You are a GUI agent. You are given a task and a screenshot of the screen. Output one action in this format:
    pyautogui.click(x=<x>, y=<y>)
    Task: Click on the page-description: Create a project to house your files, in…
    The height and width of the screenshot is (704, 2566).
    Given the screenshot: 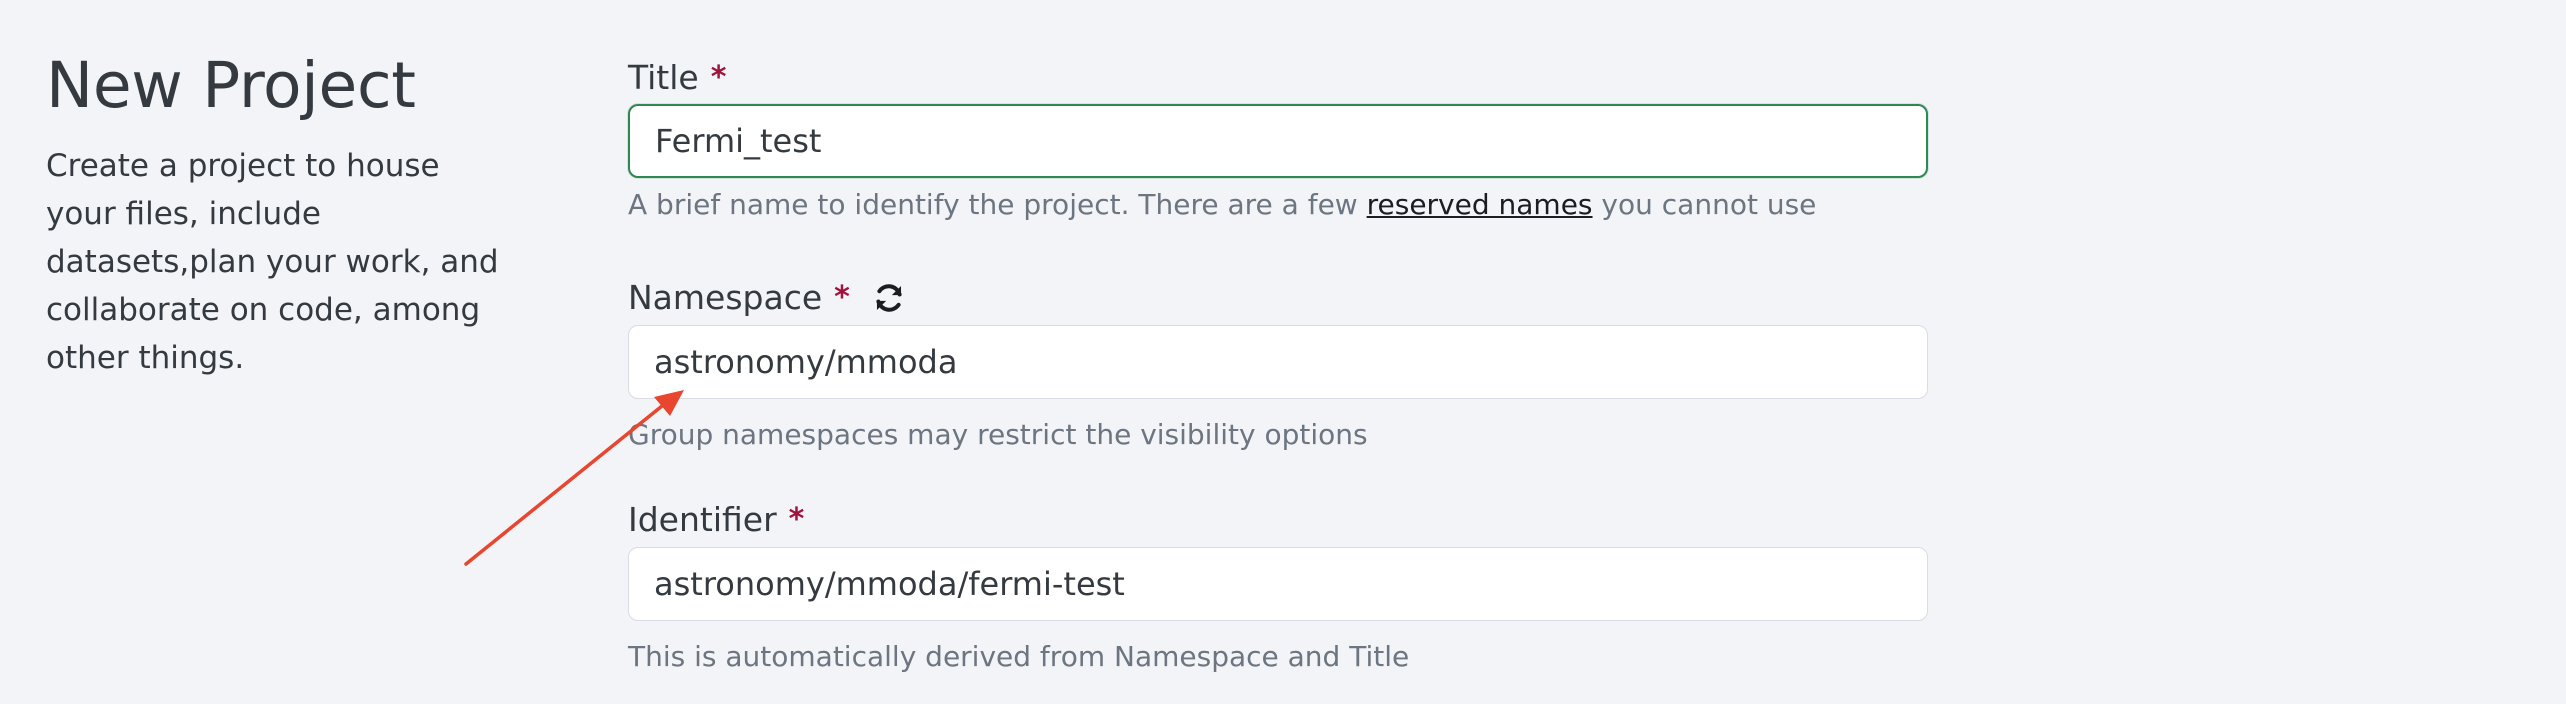 What is the action you would take?
    pyautogui.click(x=272, y=262)
    